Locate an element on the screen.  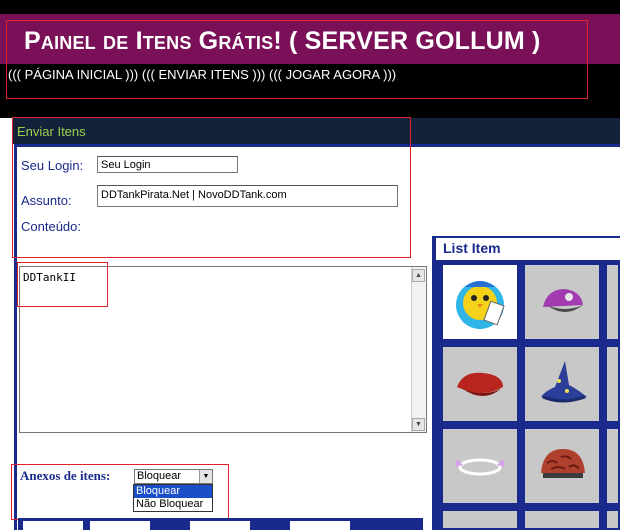
brain-helmet-icon is located at coordinates (563, 463).